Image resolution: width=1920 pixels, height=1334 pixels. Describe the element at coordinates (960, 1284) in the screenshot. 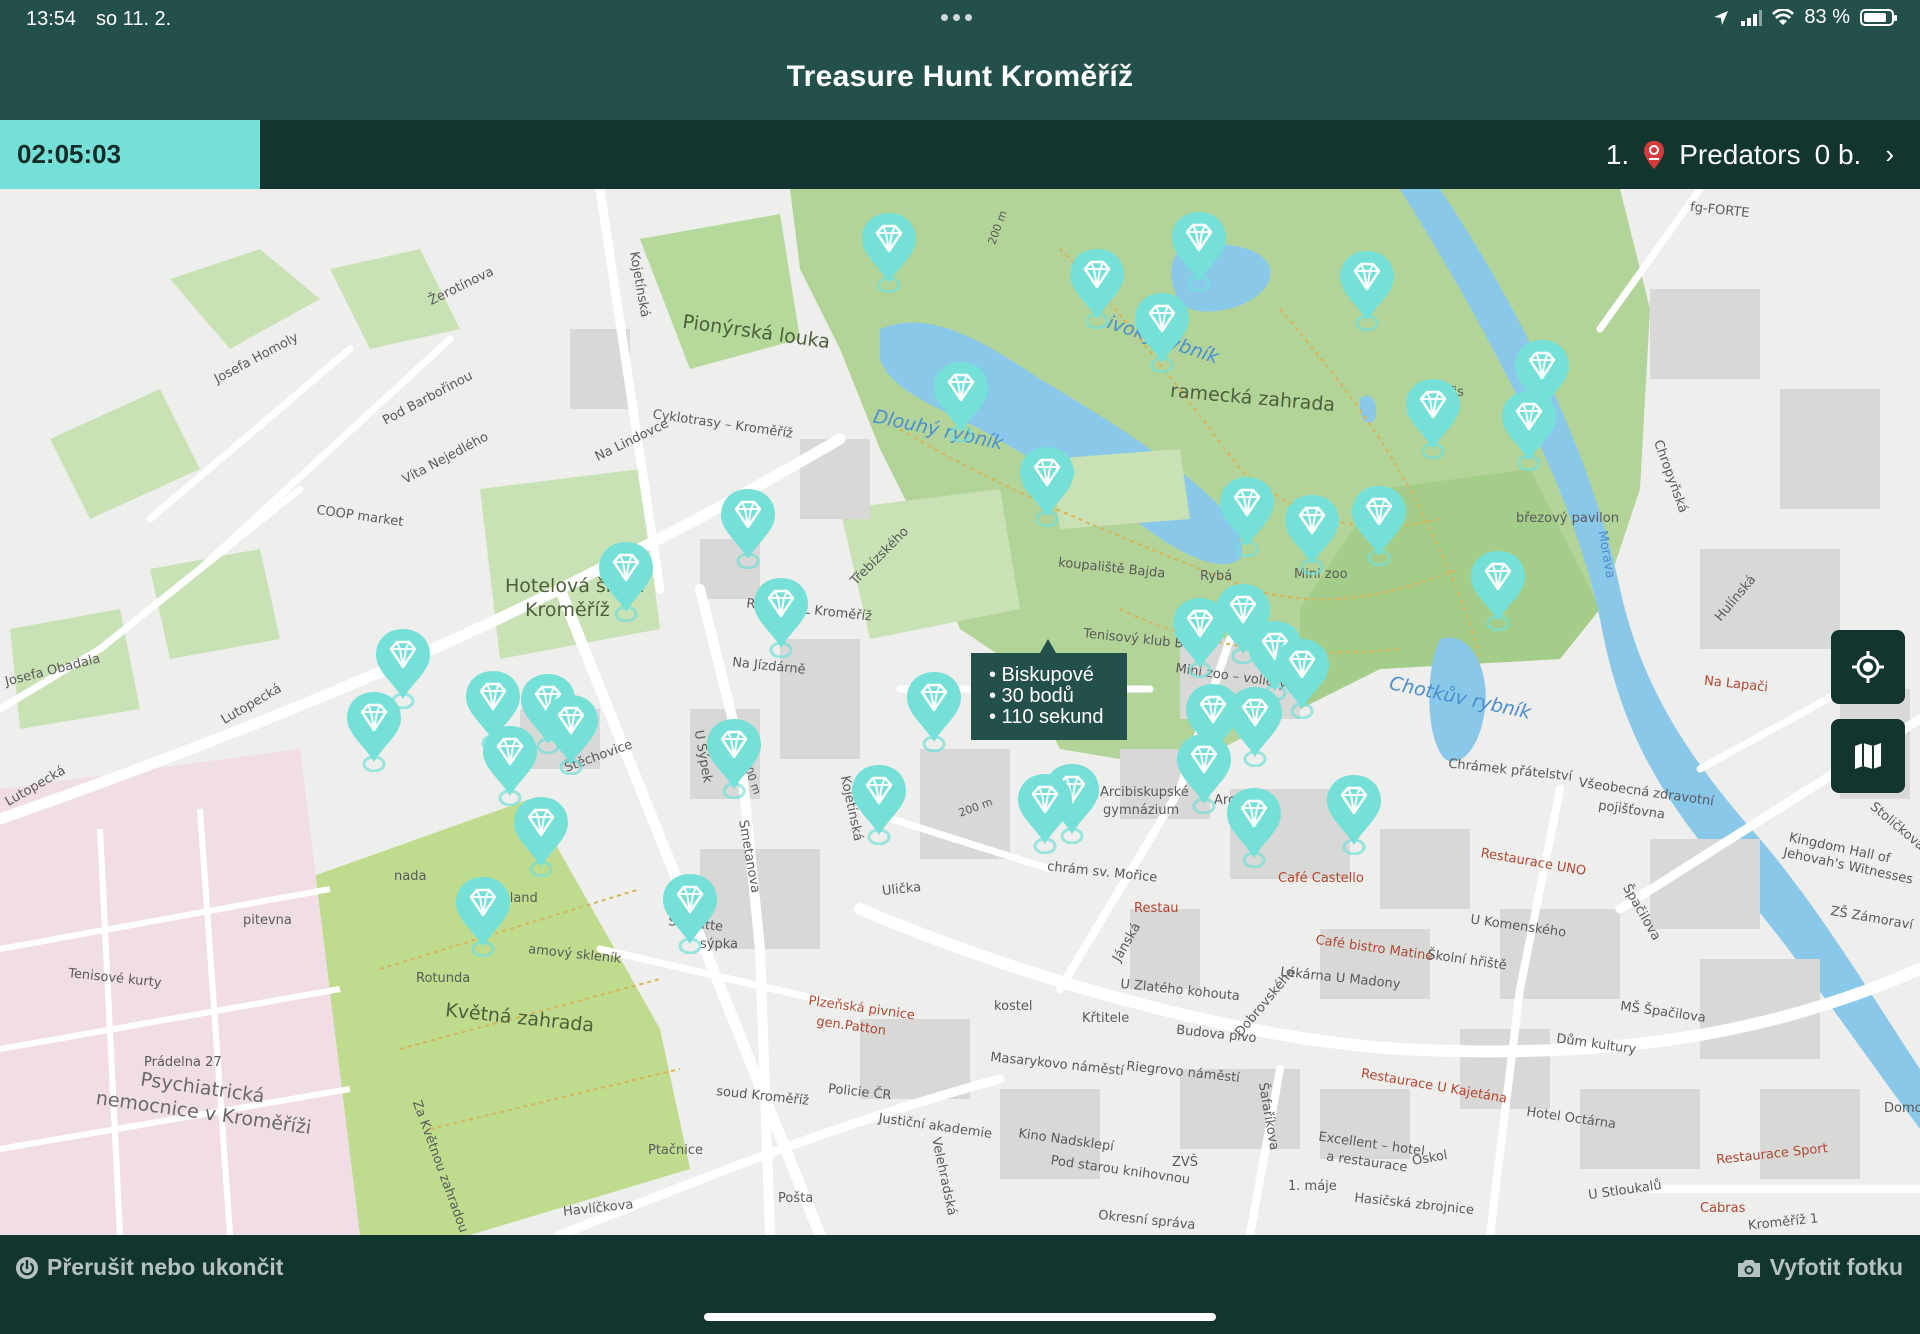

I see `bottom-bar: Přerušit nebo ukončit Vyfotit fotku` at that location.